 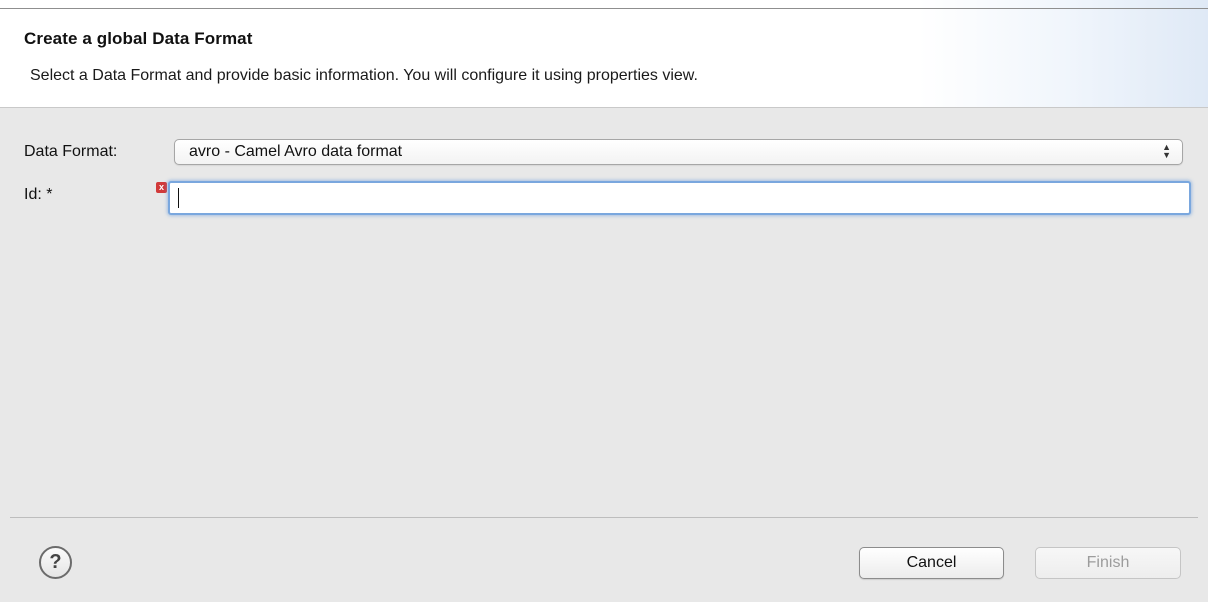 I want to click on help-icon: ?, so click(x=55, y=562).